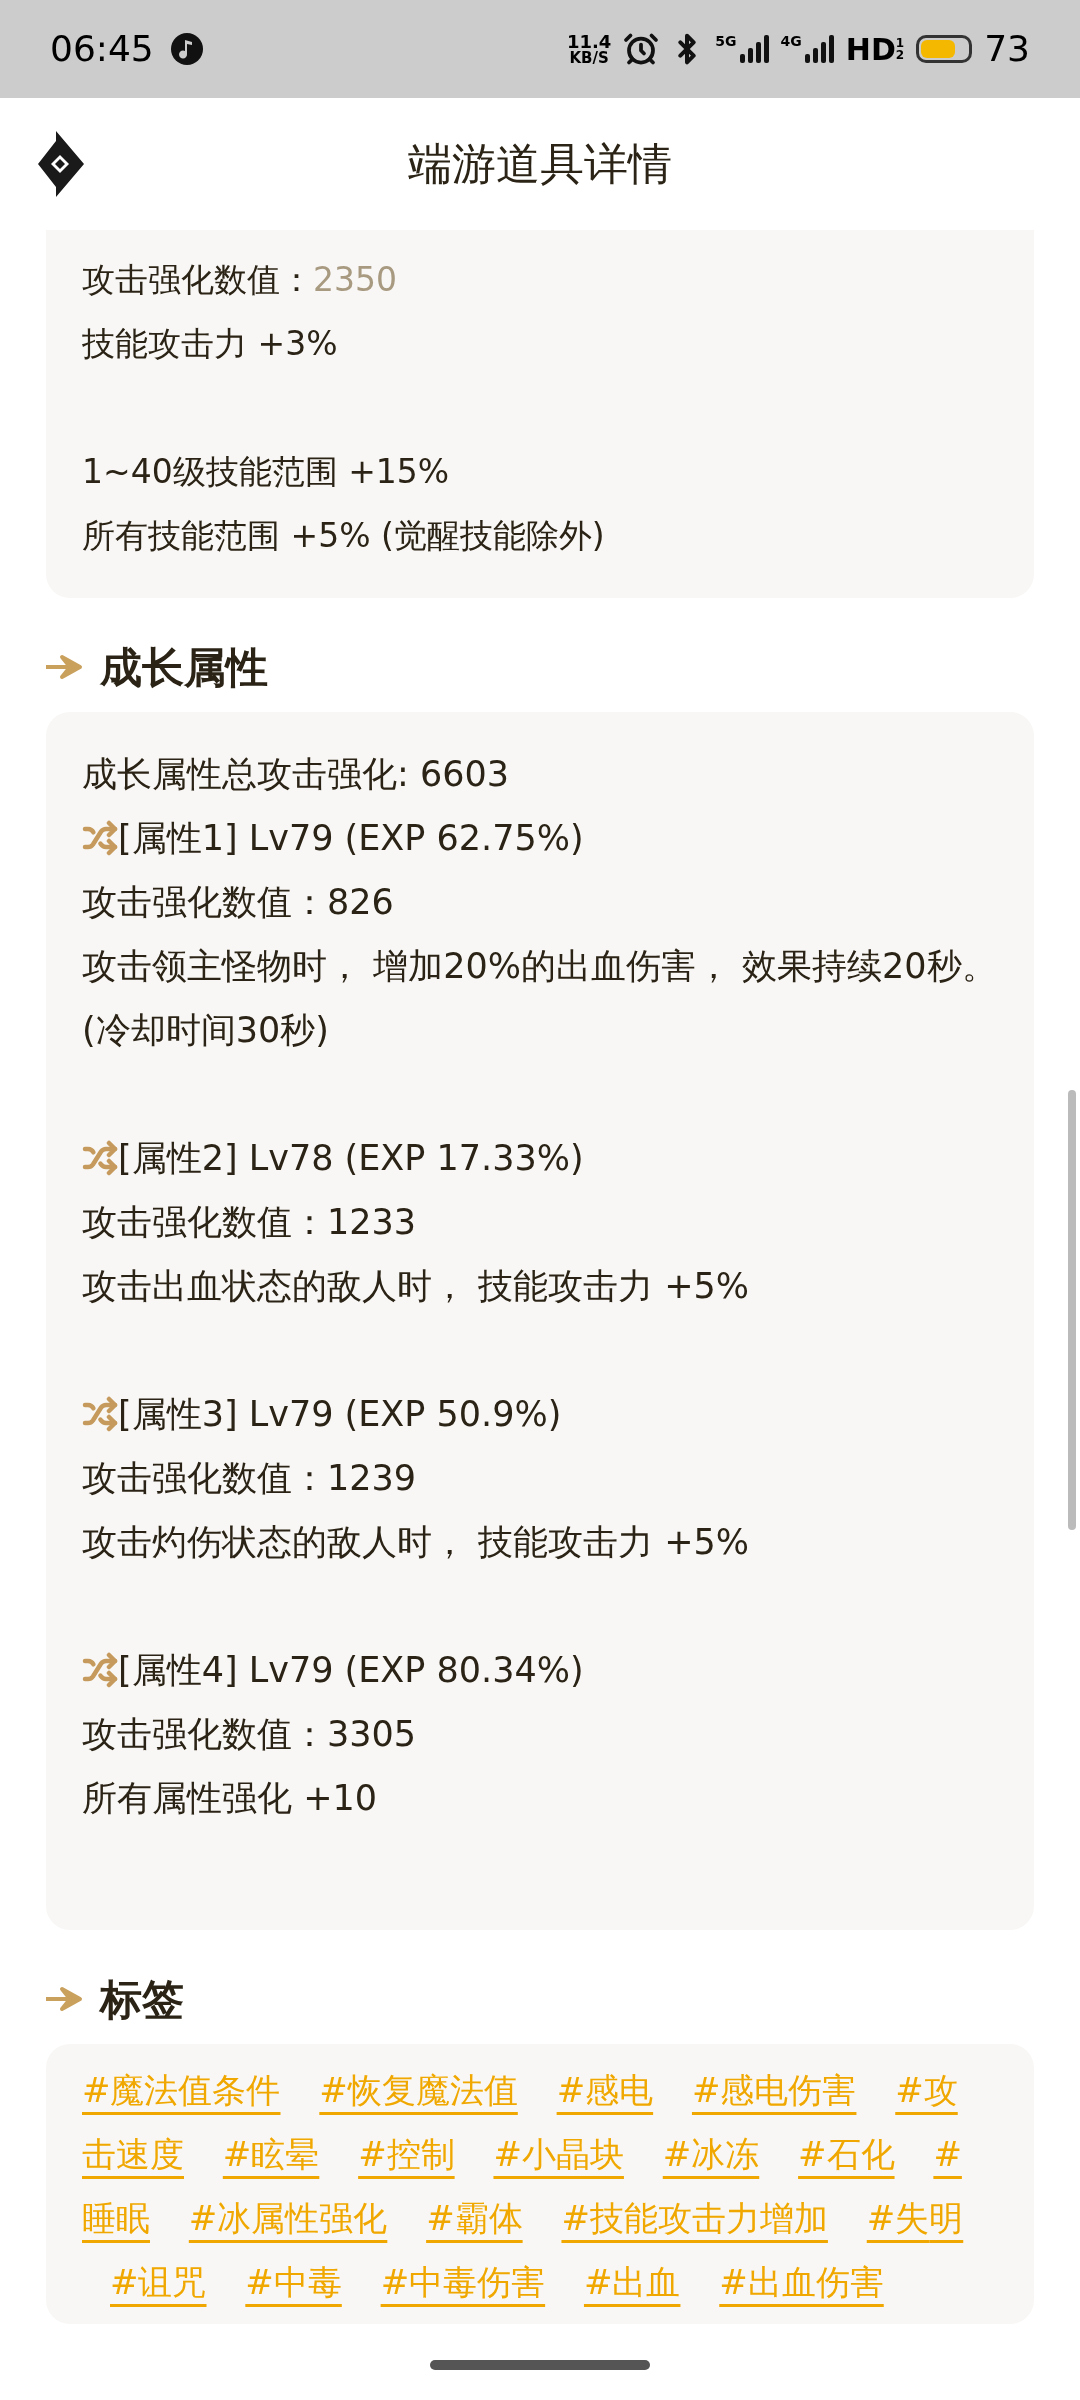 This screenshot has height=2400, width=1080. What do you see at coordinates (406, 2154) in the screenshot?
I see `tag-link: #控制` at bounding box center [406, 2154].